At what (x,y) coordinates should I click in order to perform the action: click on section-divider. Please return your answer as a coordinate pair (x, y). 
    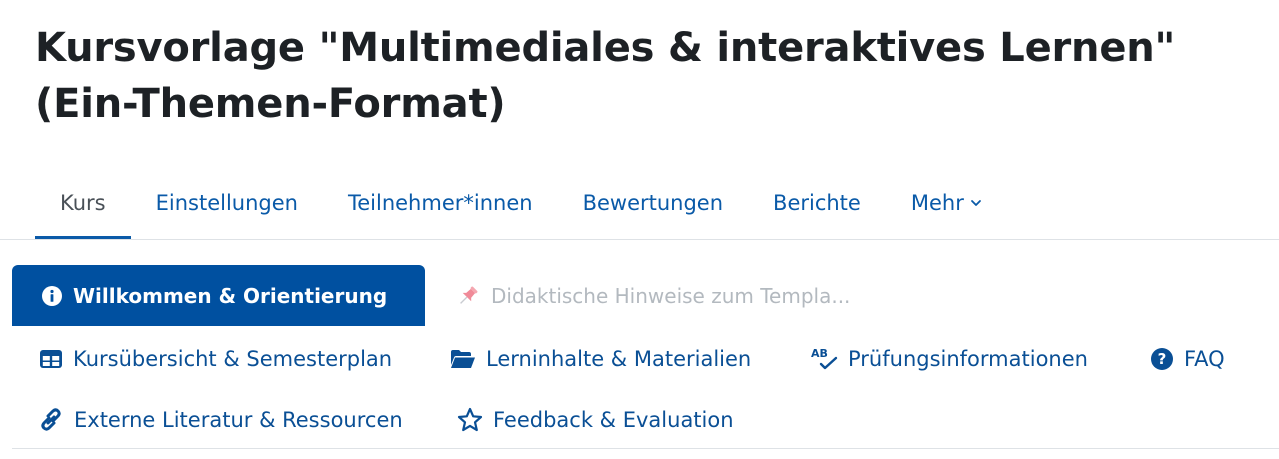
    Looking at the image, I should click on (645, 448).